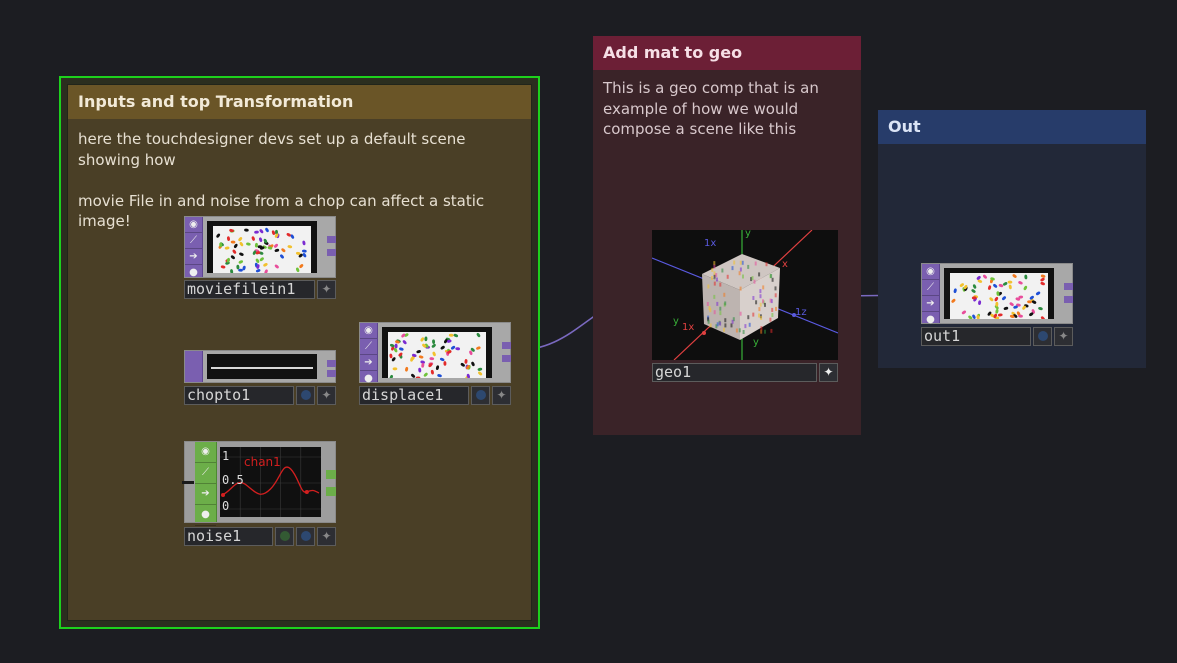 This screenshot has height=663, width=1177. I want to click on out1-viewer, so click(999, 293).